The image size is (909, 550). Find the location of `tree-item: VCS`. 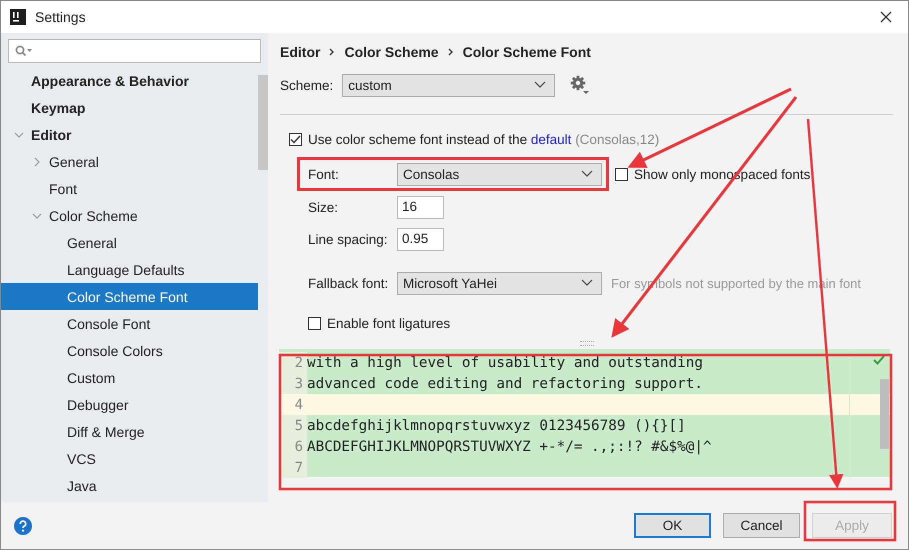

tree-item: VCS is located at coordinates (129, 458).